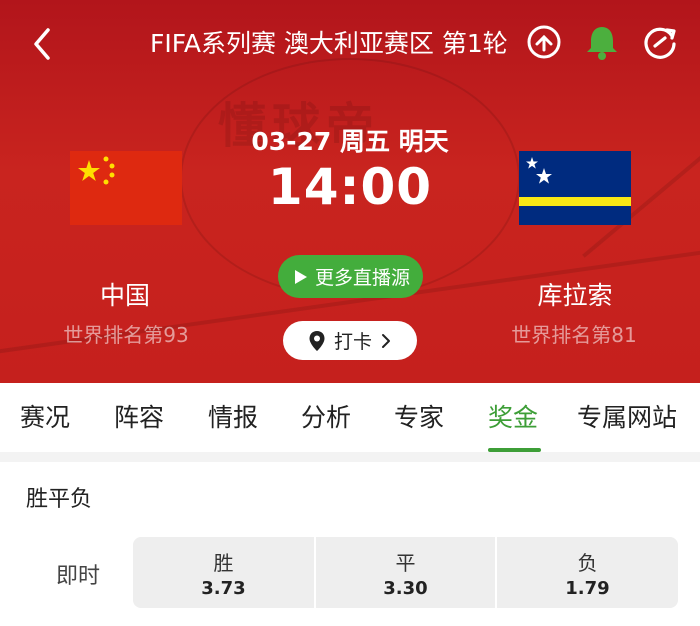 This screenshot has width=700, height=626. Describe the element at coordinates (233, 417) in the screenshot. I see `tab-intel: 情报` at that location.